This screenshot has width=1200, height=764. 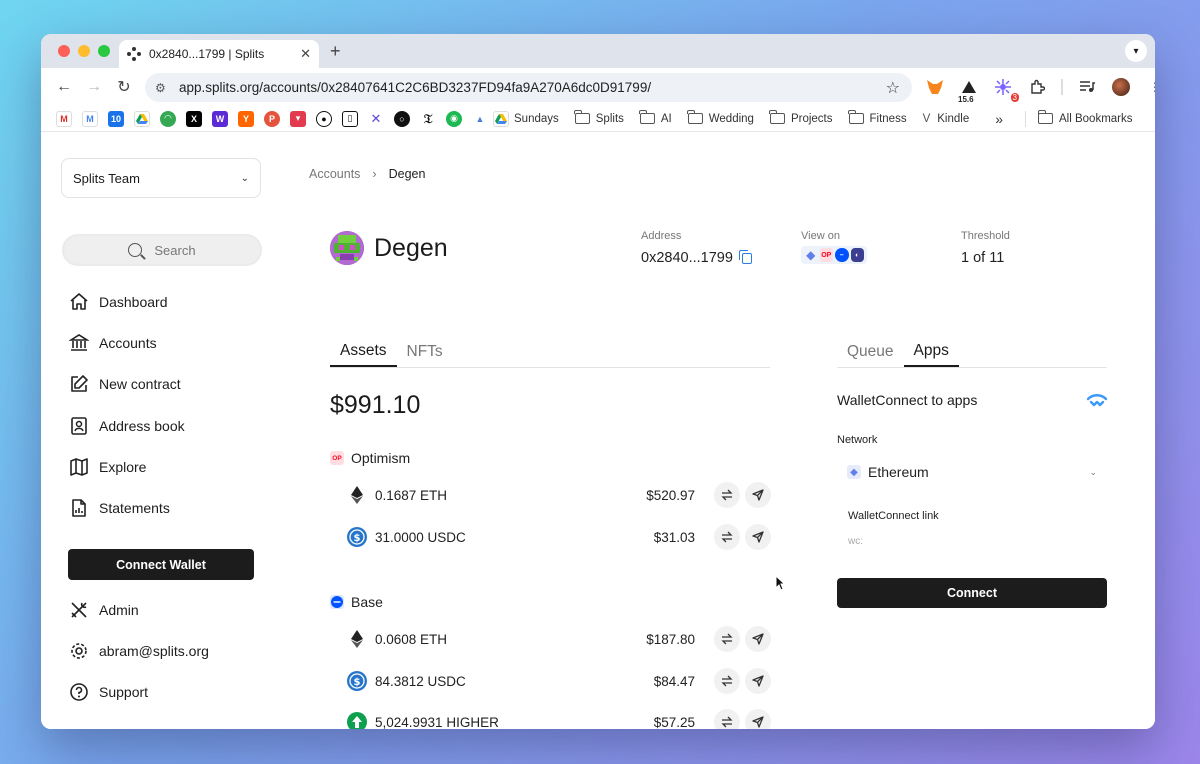 What do you see at coordinates (811, 255) in the screenshot?
I see `ethereum-icon: ◆` at bounding box center [811, 255].